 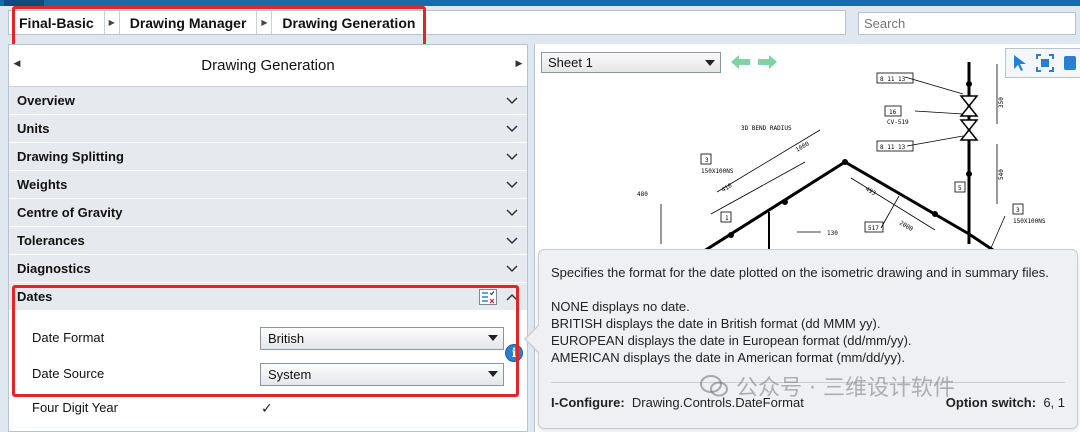 What do you see at coordinates (33, 128) in the screenshot?
I see `section-label: Units` at bounding box center [33, 128].